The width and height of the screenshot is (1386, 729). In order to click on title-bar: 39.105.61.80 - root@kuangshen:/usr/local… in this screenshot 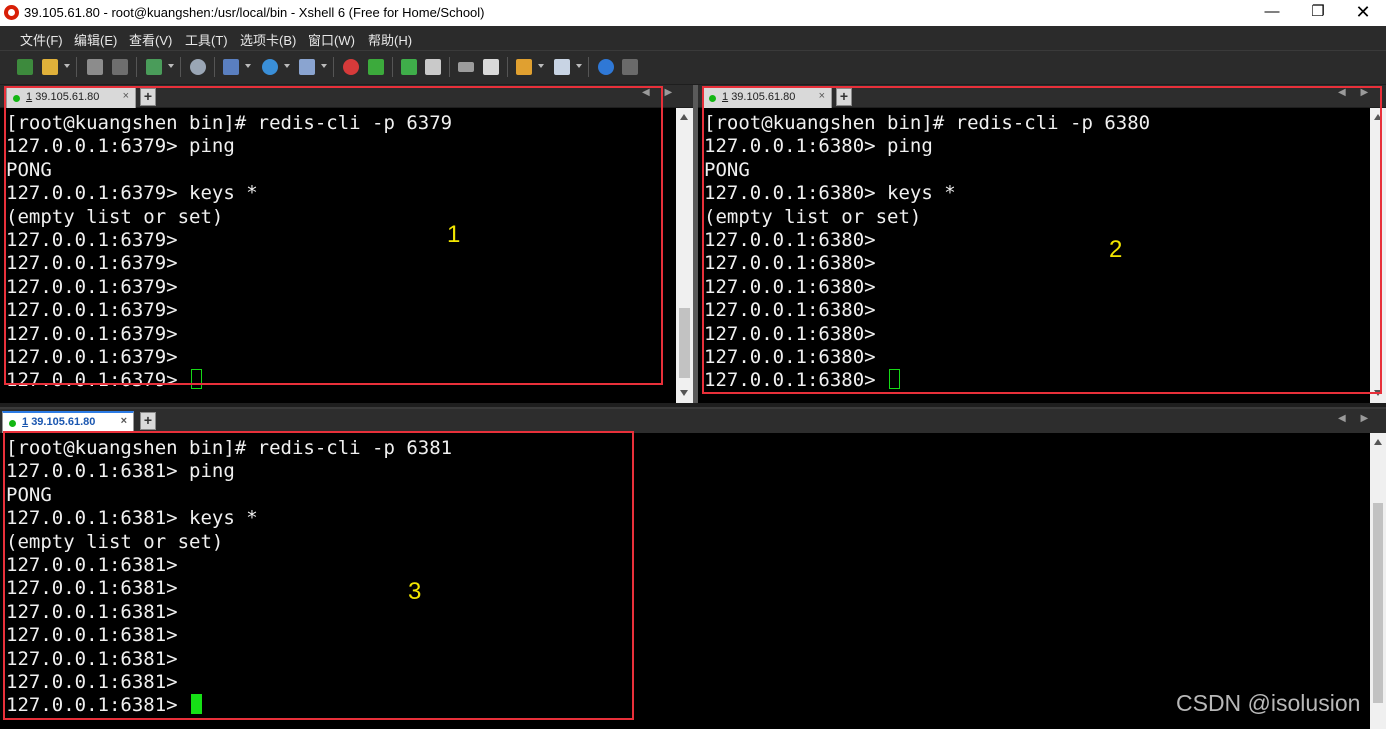, I will do `click(693, 13)`.